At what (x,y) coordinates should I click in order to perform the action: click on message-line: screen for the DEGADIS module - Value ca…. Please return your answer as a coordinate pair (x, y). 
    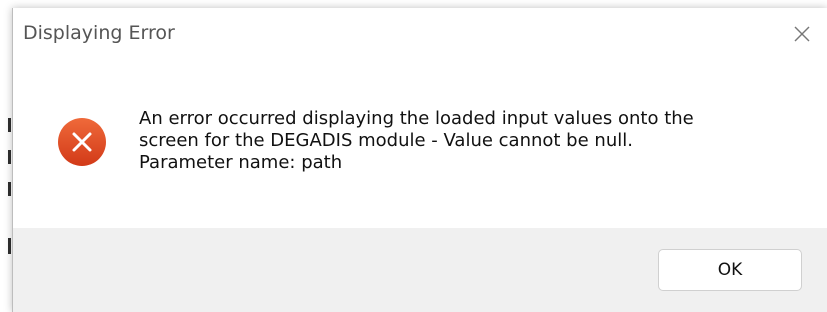
    Looking at the image, I should click on (386, 140).